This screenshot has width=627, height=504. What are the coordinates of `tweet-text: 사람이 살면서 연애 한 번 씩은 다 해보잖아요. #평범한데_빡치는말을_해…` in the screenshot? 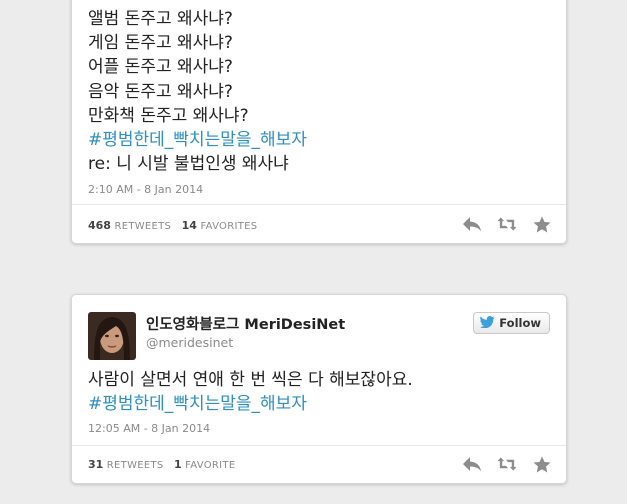 It's located at (250, 392).